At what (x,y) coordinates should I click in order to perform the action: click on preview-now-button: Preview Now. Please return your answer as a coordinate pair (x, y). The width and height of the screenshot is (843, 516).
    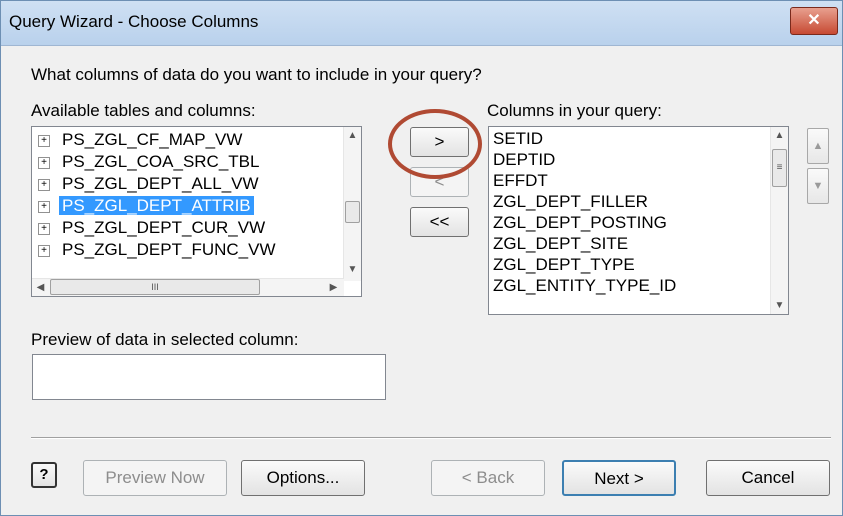
    Looking at the image, I should click on (155, 478).